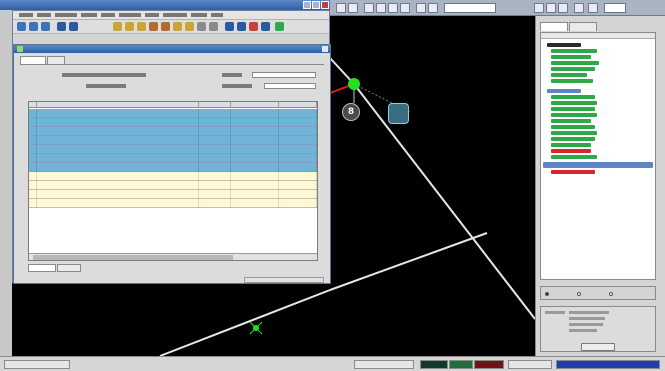 The height and width of the screenshot is (371, 665). What do you see at coordinates (351, 112) in the screenshot?
I see `numbered-node-icon: 8` at bounding box center [351, 112].